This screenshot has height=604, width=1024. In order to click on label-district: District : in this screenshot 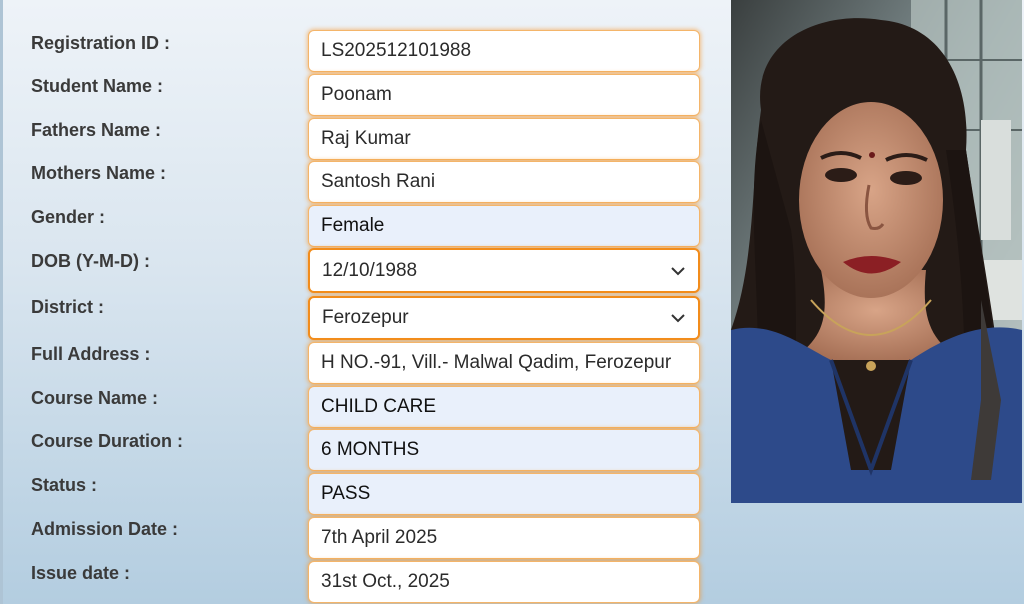, I will do `click(68, 307)`.